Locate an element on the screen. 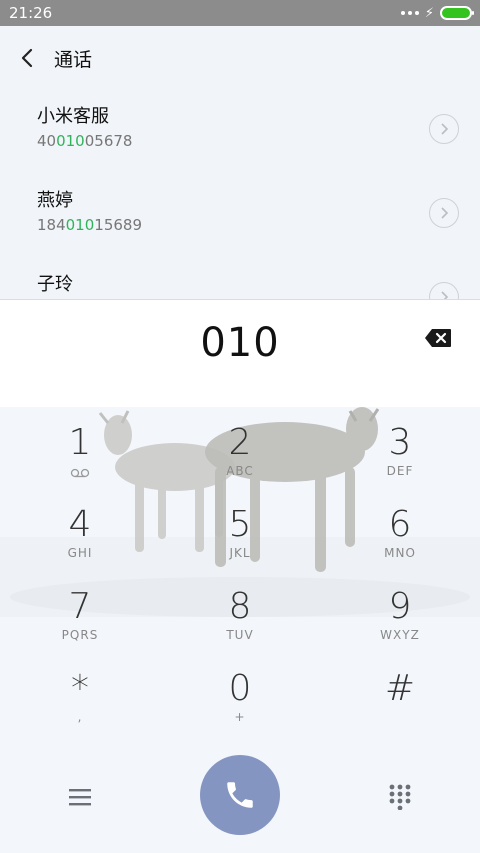 This screenshot has width=480, height=853. status-icons: ⚡ is located at coordinates (437, 13).